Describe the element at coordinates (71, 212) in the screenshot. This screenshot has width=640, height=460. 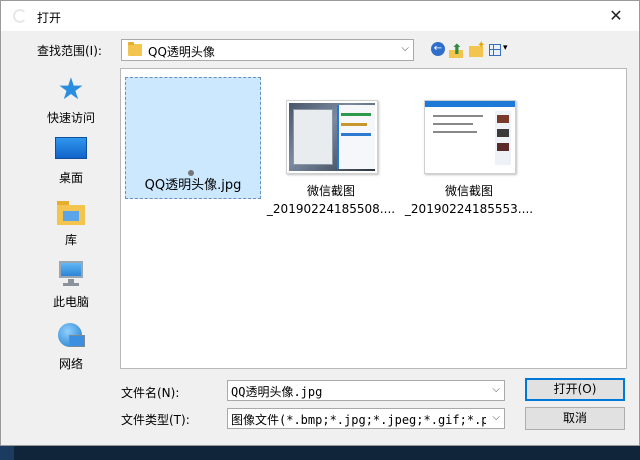
I see `library-icon` at that location.